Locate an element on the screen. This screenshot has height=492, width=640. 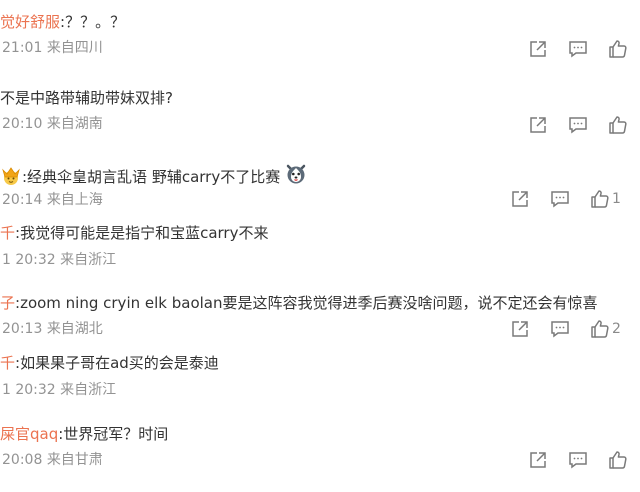
comment-content: 觉好舒服:？？。？ is located at coordinates (62, 22).